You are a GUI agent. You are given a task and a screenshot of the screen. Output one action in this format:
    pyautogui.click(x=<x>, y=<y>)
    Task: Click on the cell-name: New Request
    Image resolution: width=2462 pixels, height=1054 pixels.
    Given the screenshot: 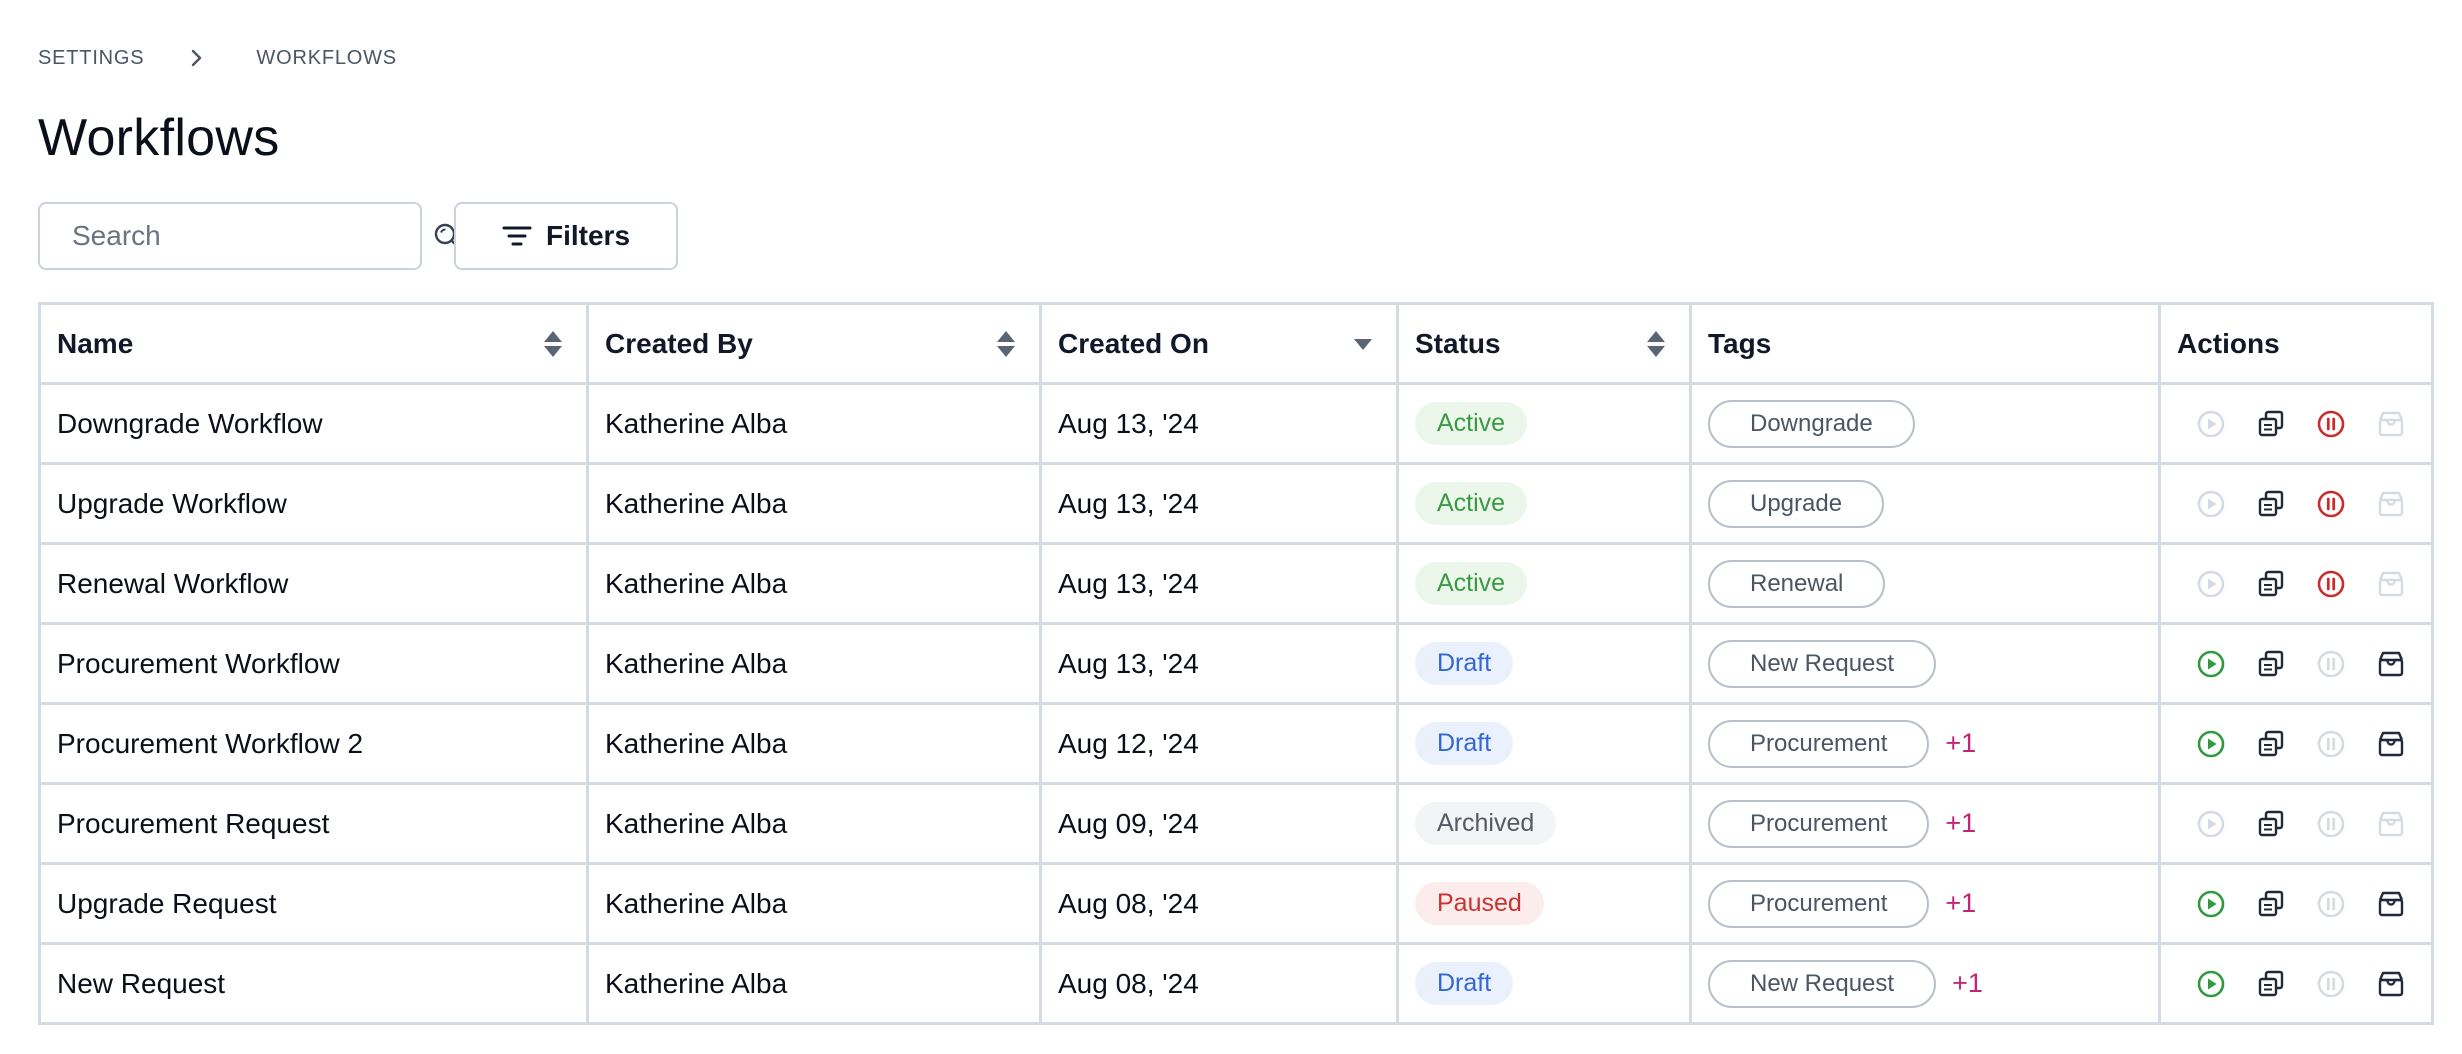 What is the action you would take?
    pyautogui.click(x=313, y=983)
    